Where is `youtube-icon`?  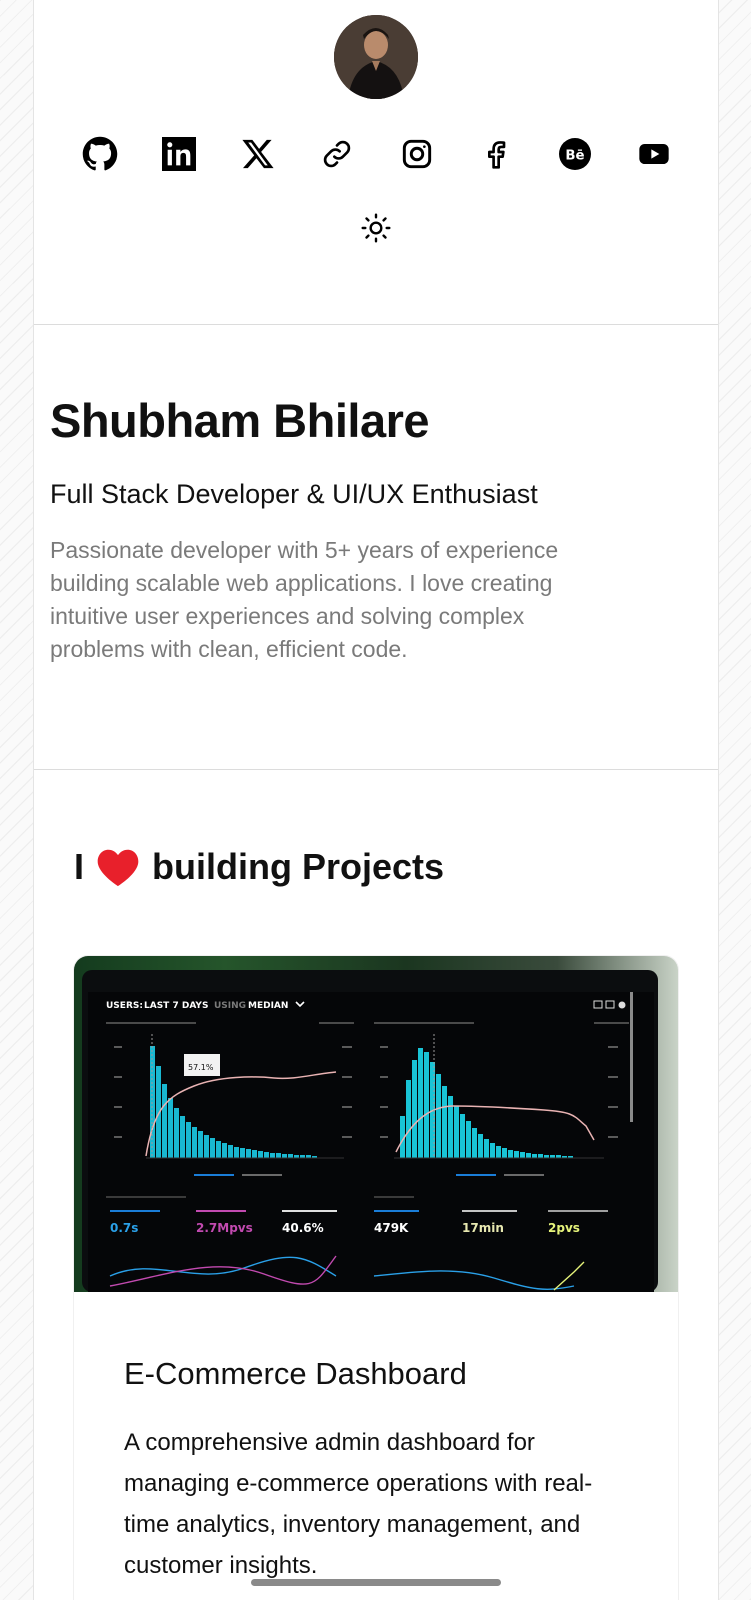
youtube-icon is located at coordinates (654, 154).